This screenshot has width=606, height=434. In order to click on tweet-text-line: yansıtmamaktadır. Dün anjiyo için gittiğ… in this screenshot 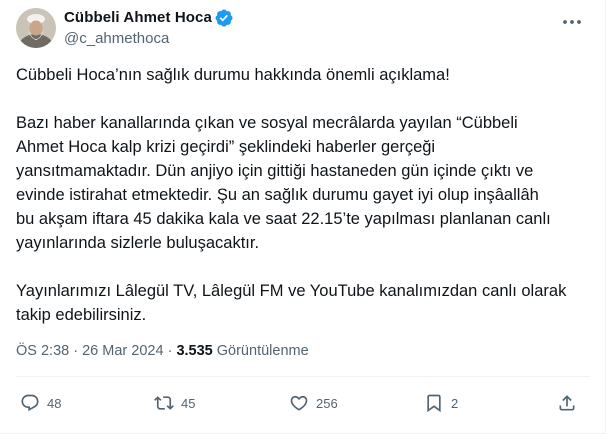, I will do `click(275, 171)`.